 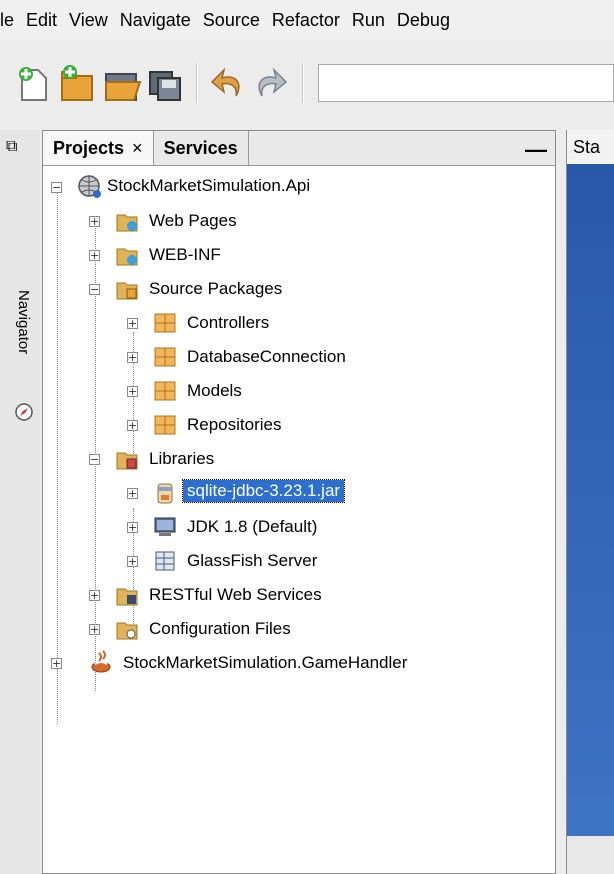 I want to click on menu-run: Run, so click(x=368, y=20).